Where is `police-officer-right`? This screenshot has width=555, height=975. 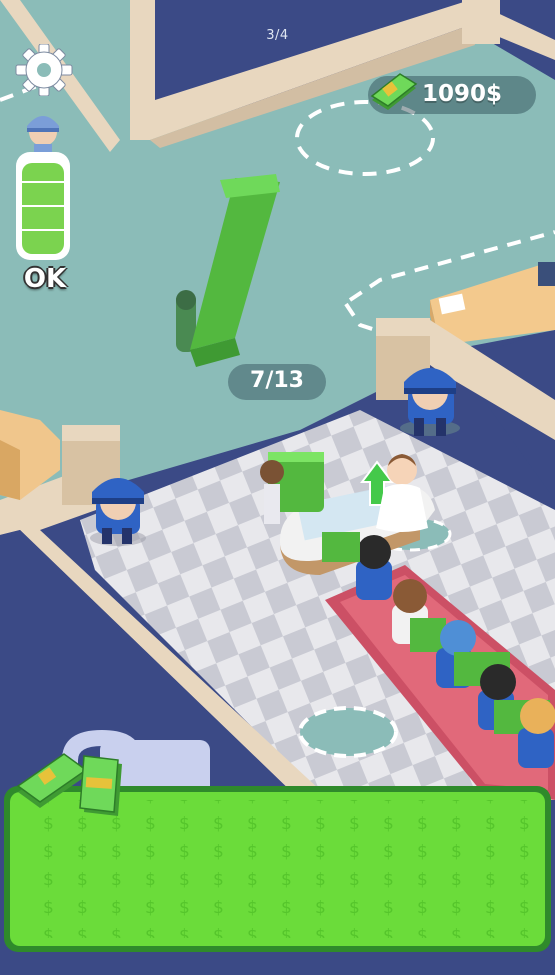
police-officer-right is located at coordinates (430, 402).